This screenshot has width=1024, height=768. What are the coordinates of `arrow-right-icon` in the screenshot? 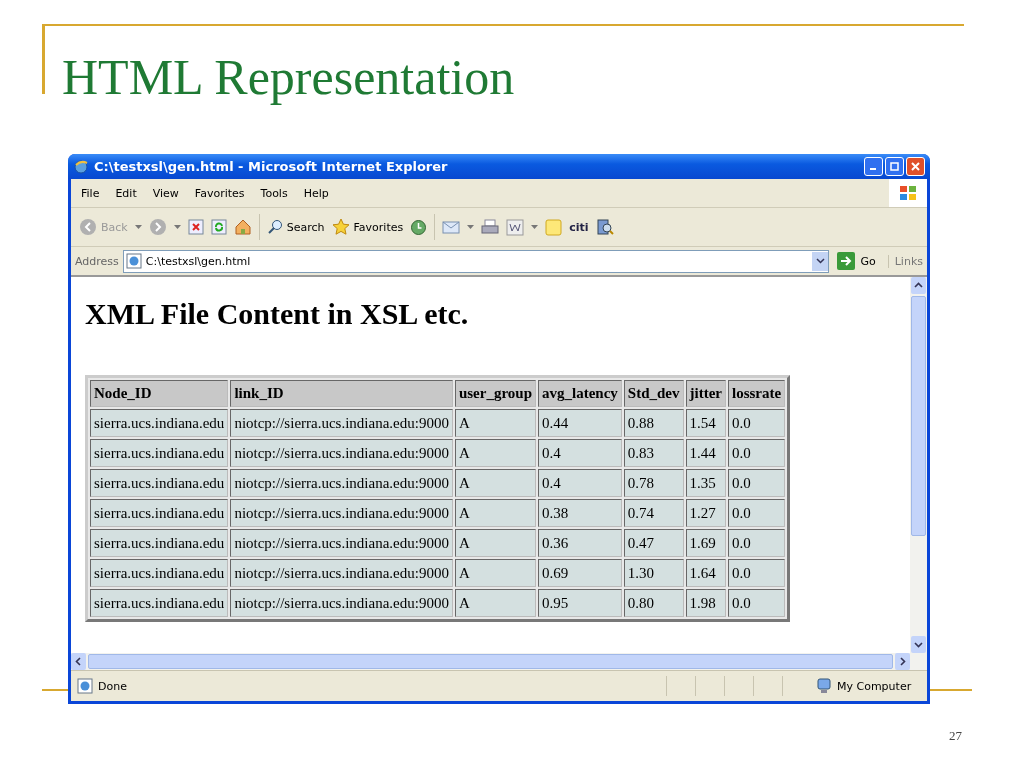 It's located at (846, 261).